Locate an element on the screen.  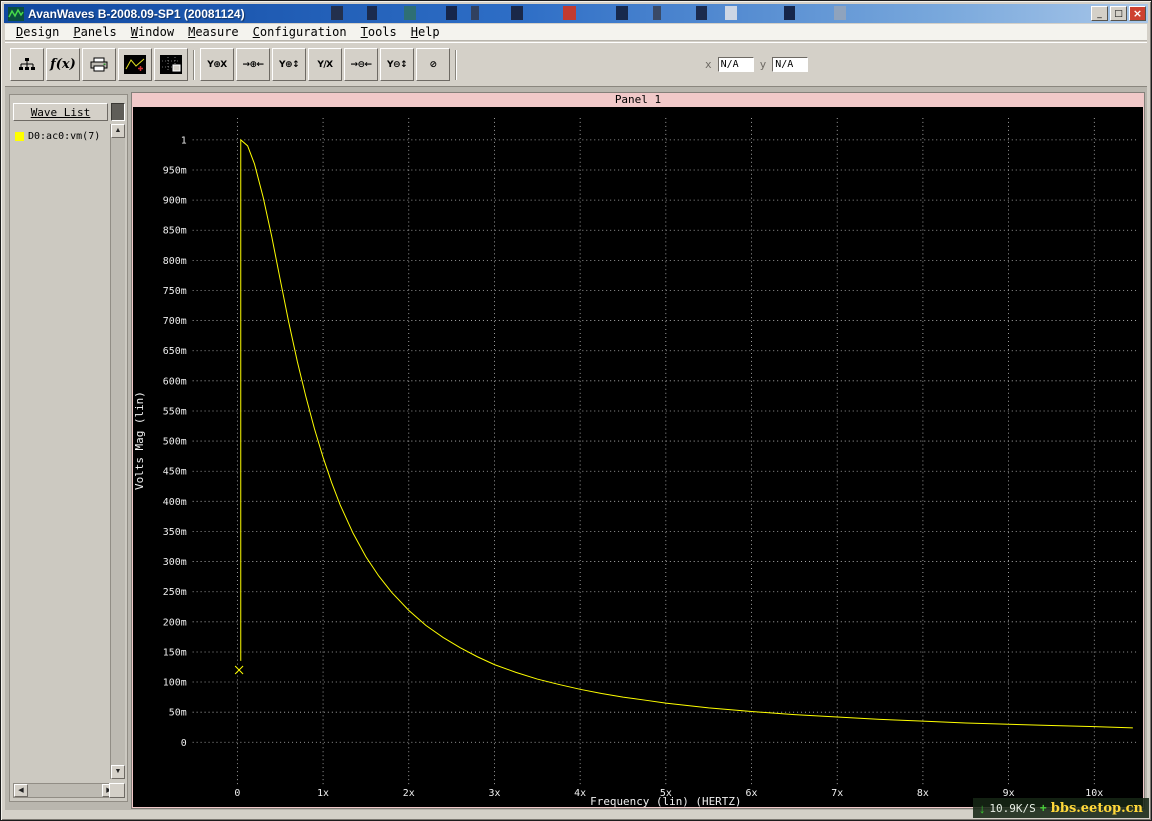
scroll-up-icon: ▲ is located at coordinates (118, 131).